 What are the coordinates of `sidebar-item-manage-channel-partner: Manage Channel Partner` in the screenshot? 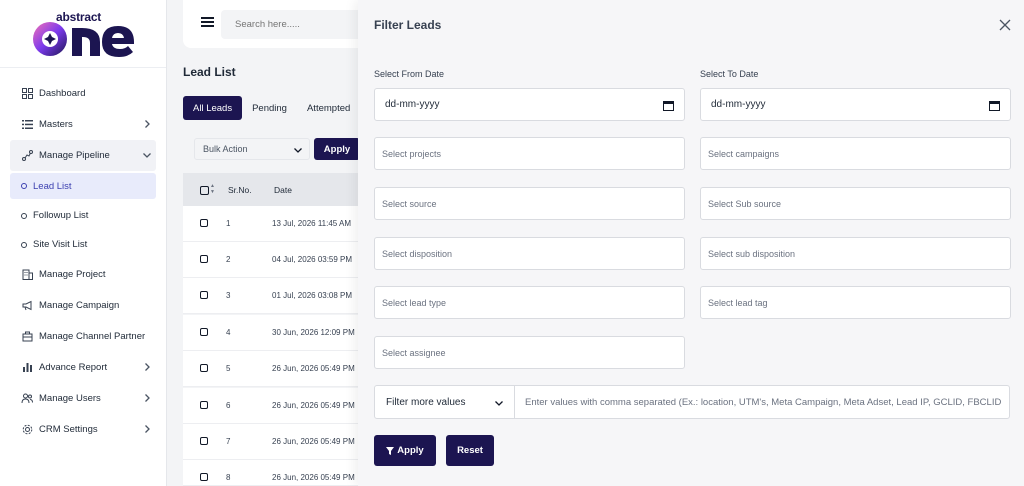 It's located at (83, 336).